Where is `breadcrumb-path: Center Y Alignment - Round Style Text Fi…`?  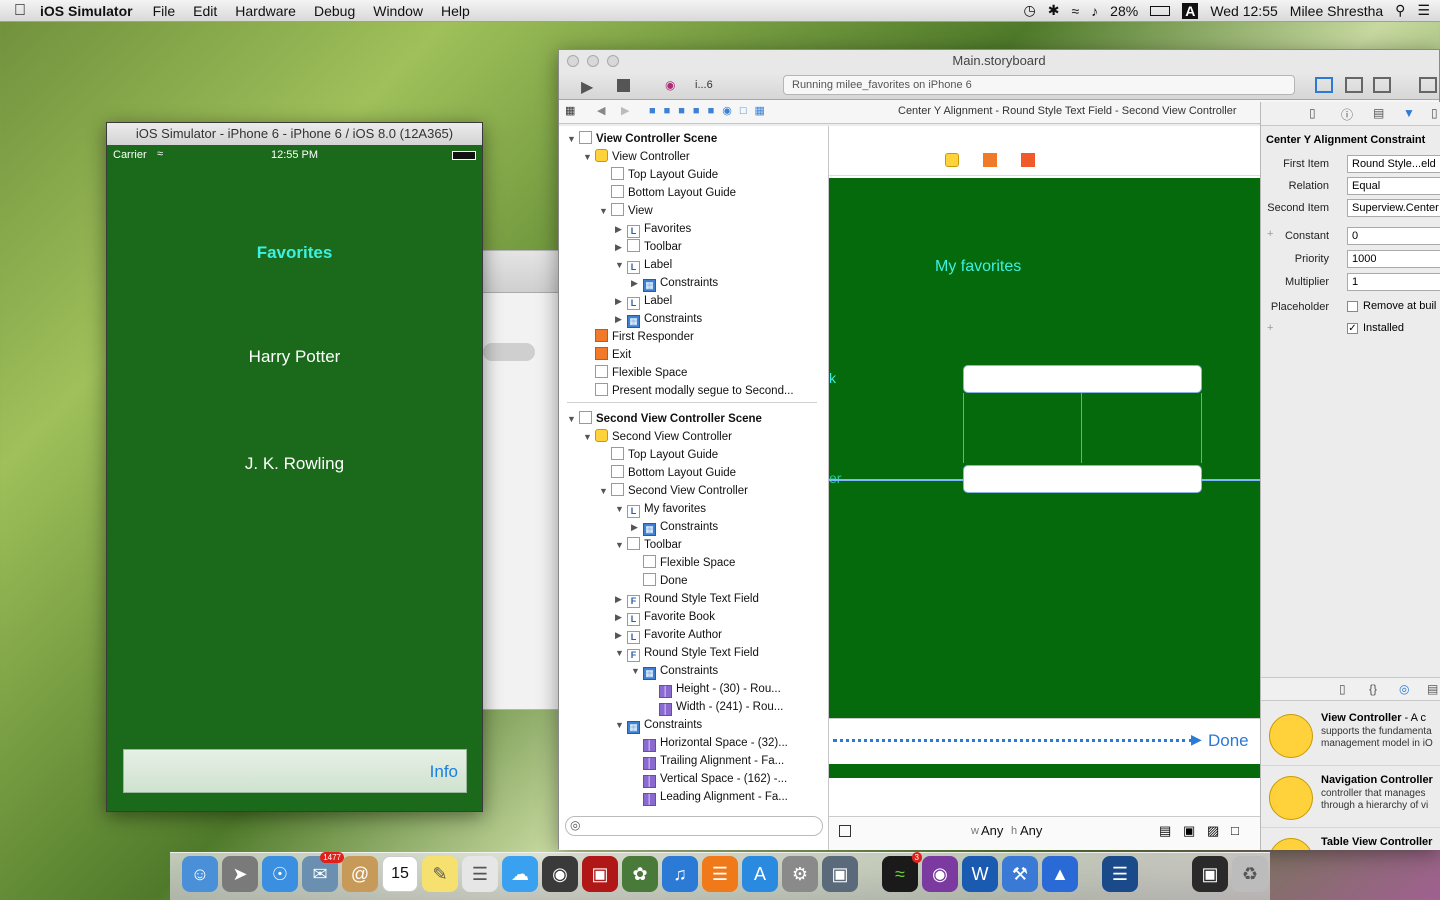 breadcrumb-path: Center Y Alignment - Round Style Text Fi… is located at coordinates (1067, 111).